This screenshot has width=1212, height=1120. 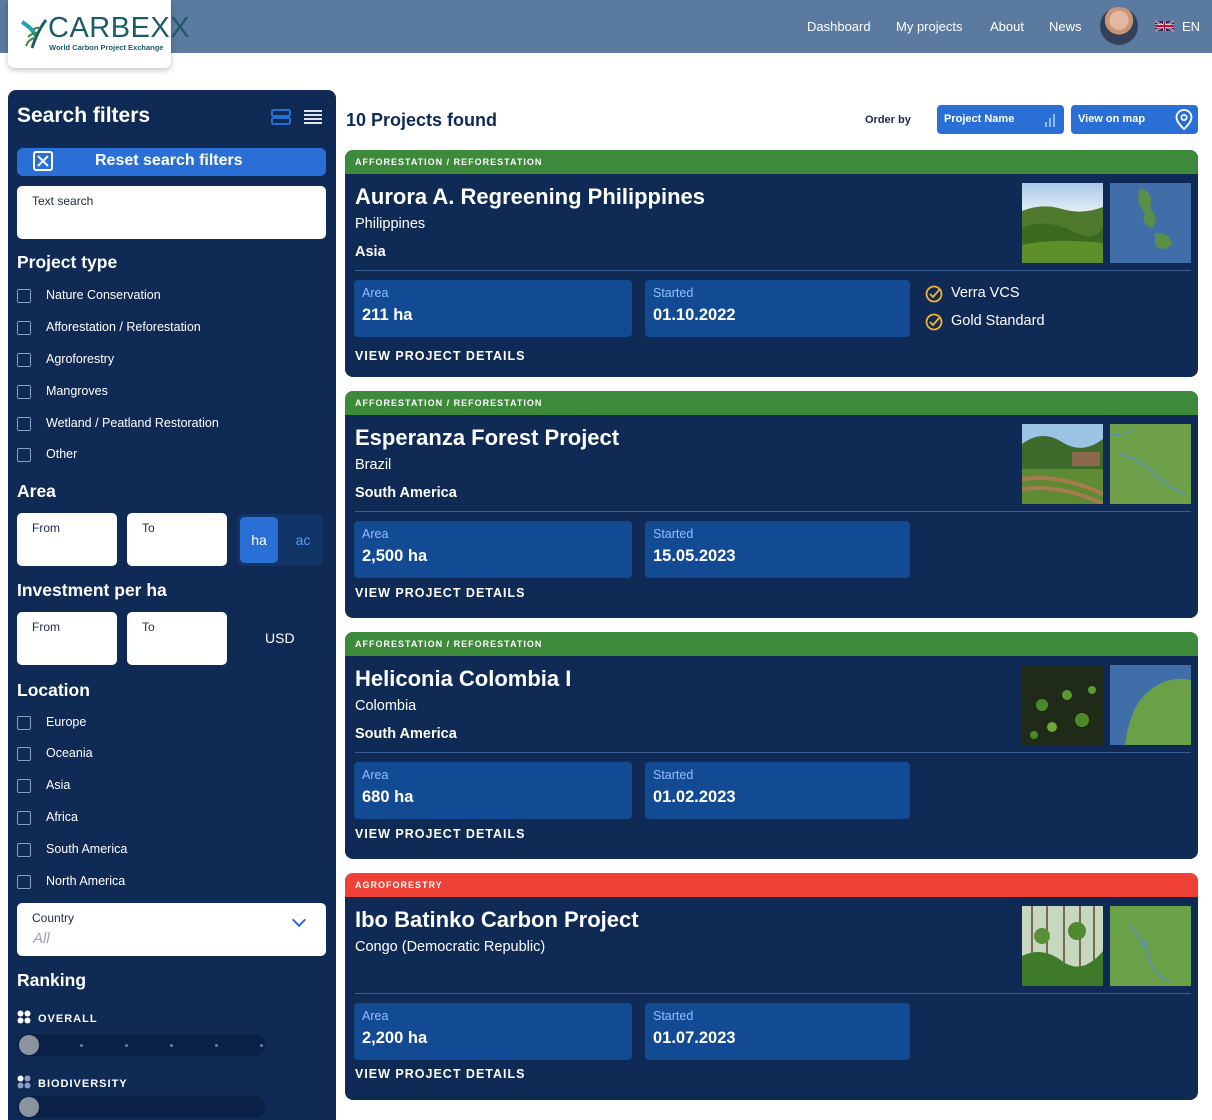 I want to click on project-name: Ibo Batinko Carbon Project, so click(x=497, y=920).